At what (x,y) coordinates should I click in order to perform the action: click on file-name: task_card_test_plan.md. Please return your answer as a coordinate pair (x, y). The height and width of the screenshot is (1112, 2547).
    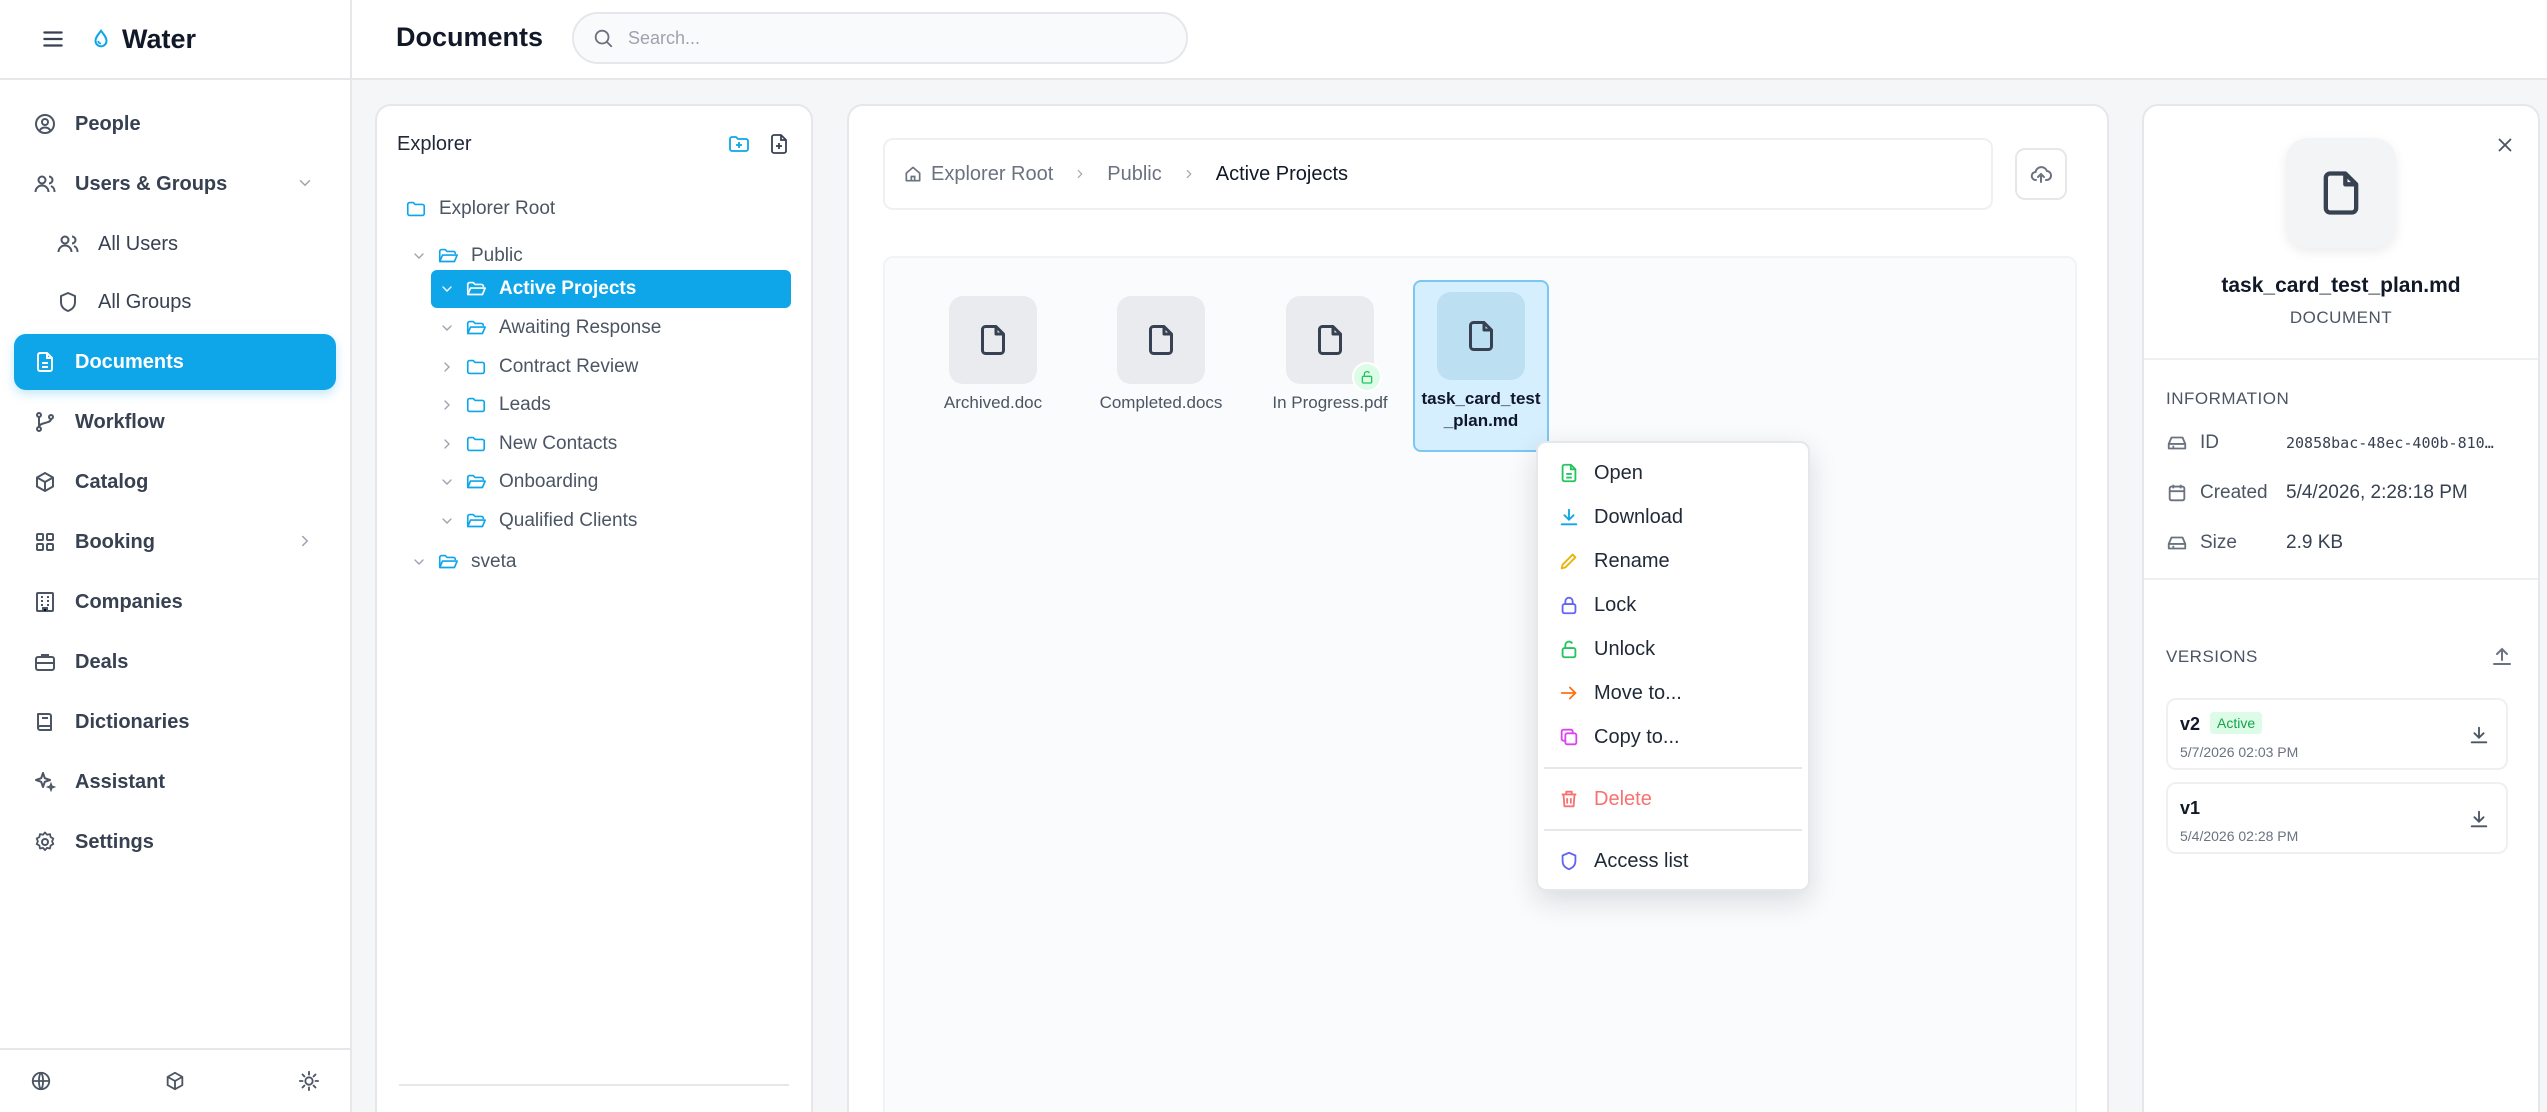
    Looking at the image, I should click on (1481, 409).